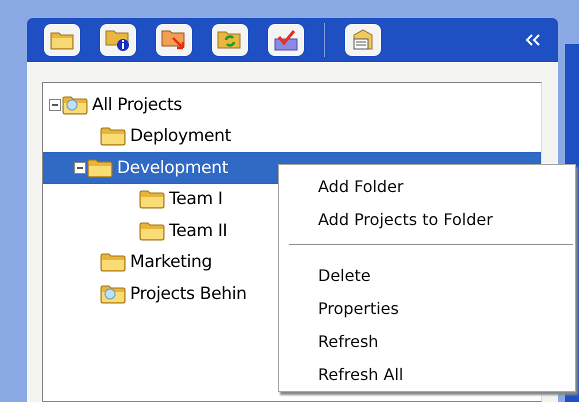  What do you see at coordinates (180, 136) in the screenshot?
I see `tree-label: Deployment` at bounding box center [180, 136].